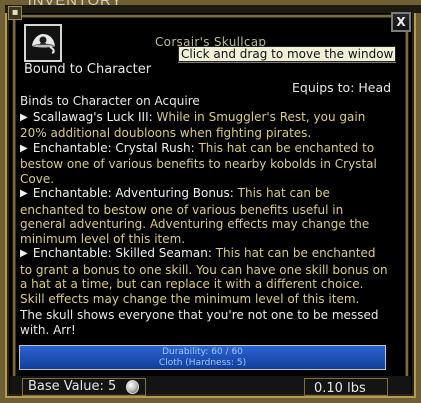 The width and height of the screenshot is (421, 403). What do you see at coordinates (401, 22) in the screenshot?
I see `close-button: X` at bounding box center [401, 22].